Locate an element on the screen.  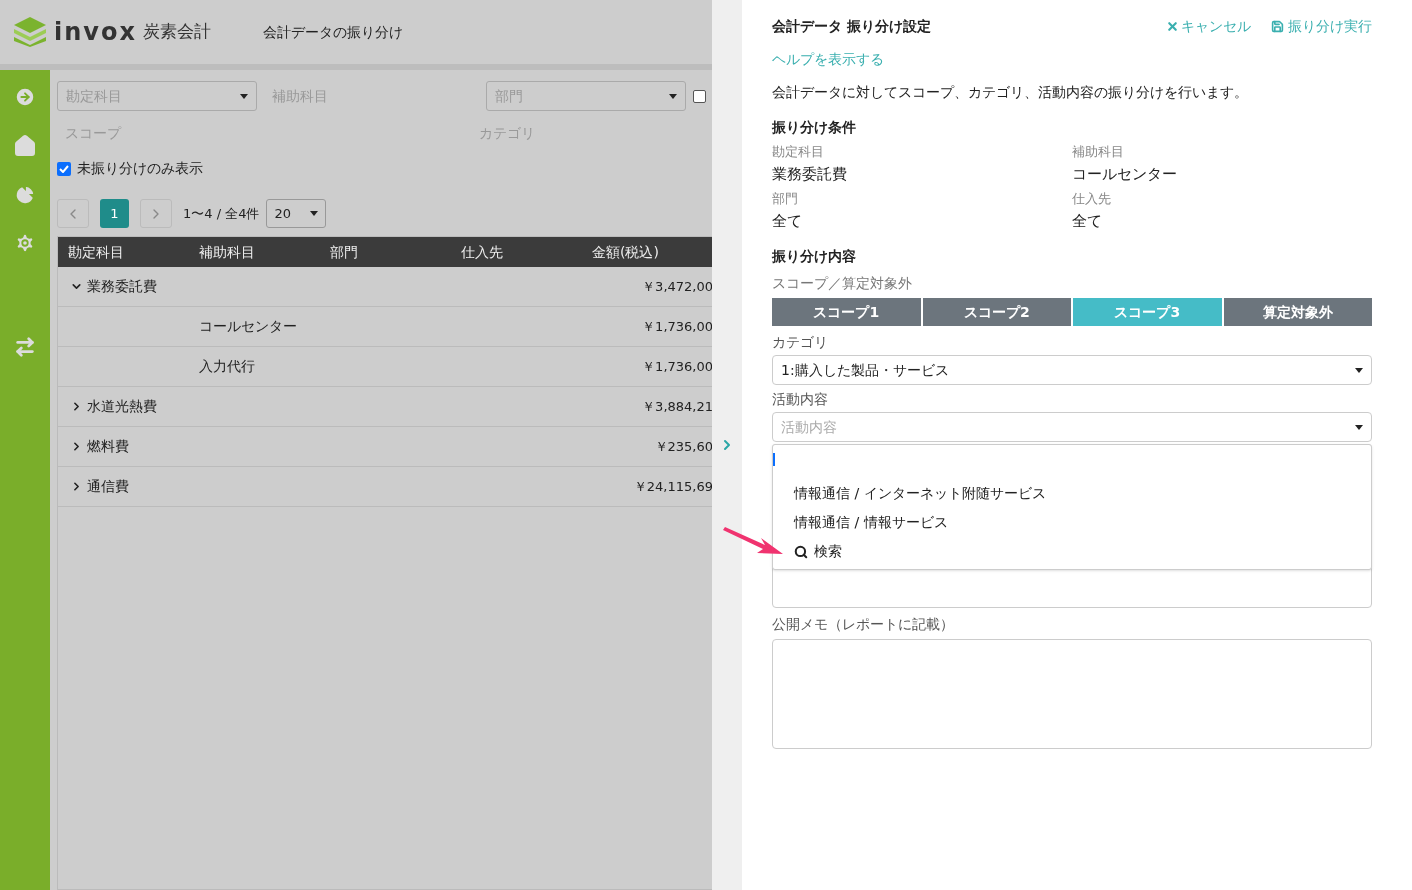
table-cell: 入力代行 is located at coordinates (227, 366).